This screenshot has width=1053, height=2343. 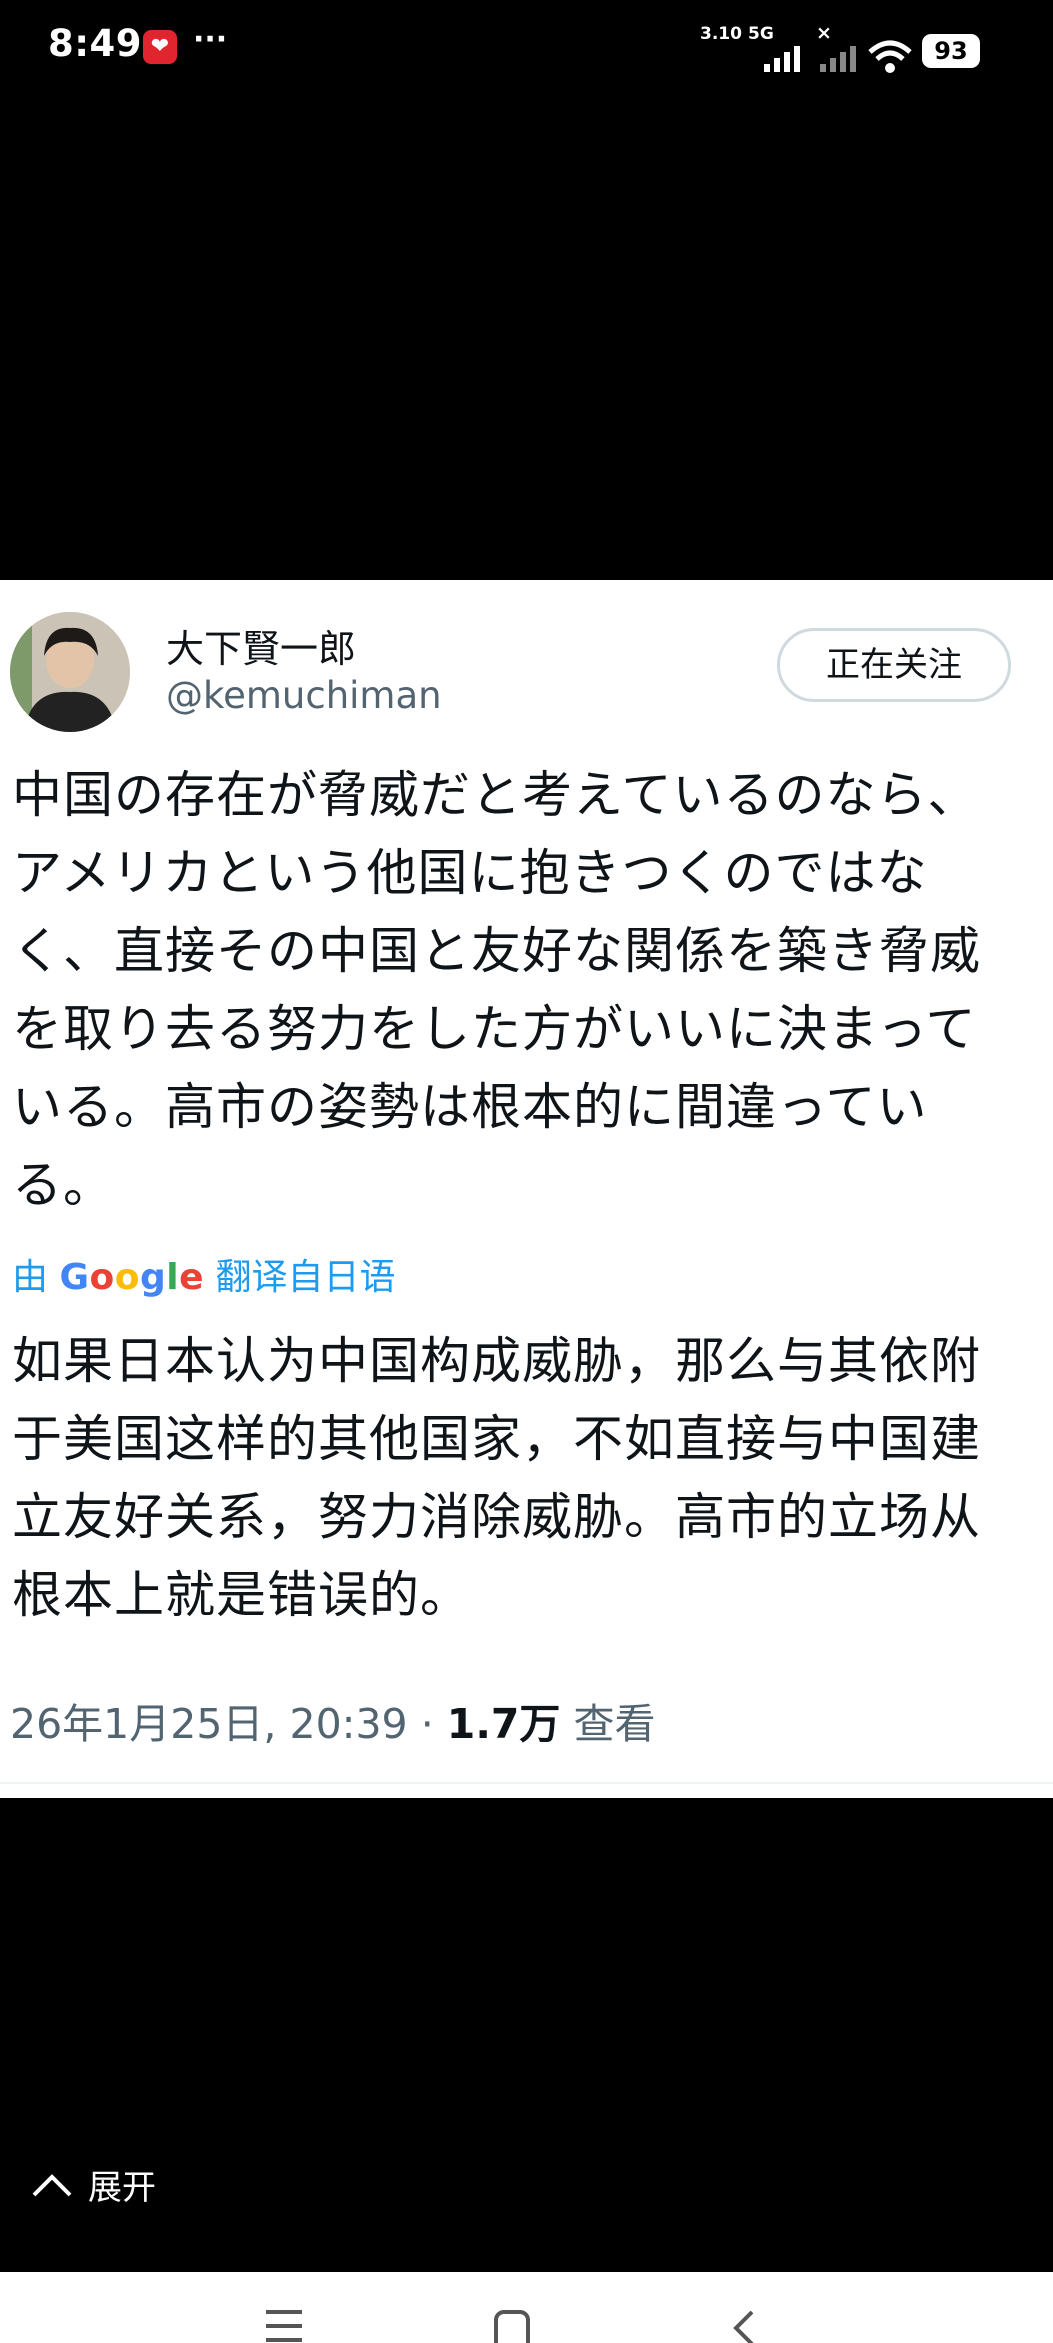 I want to click on avatar, so click(x=70, y=672).